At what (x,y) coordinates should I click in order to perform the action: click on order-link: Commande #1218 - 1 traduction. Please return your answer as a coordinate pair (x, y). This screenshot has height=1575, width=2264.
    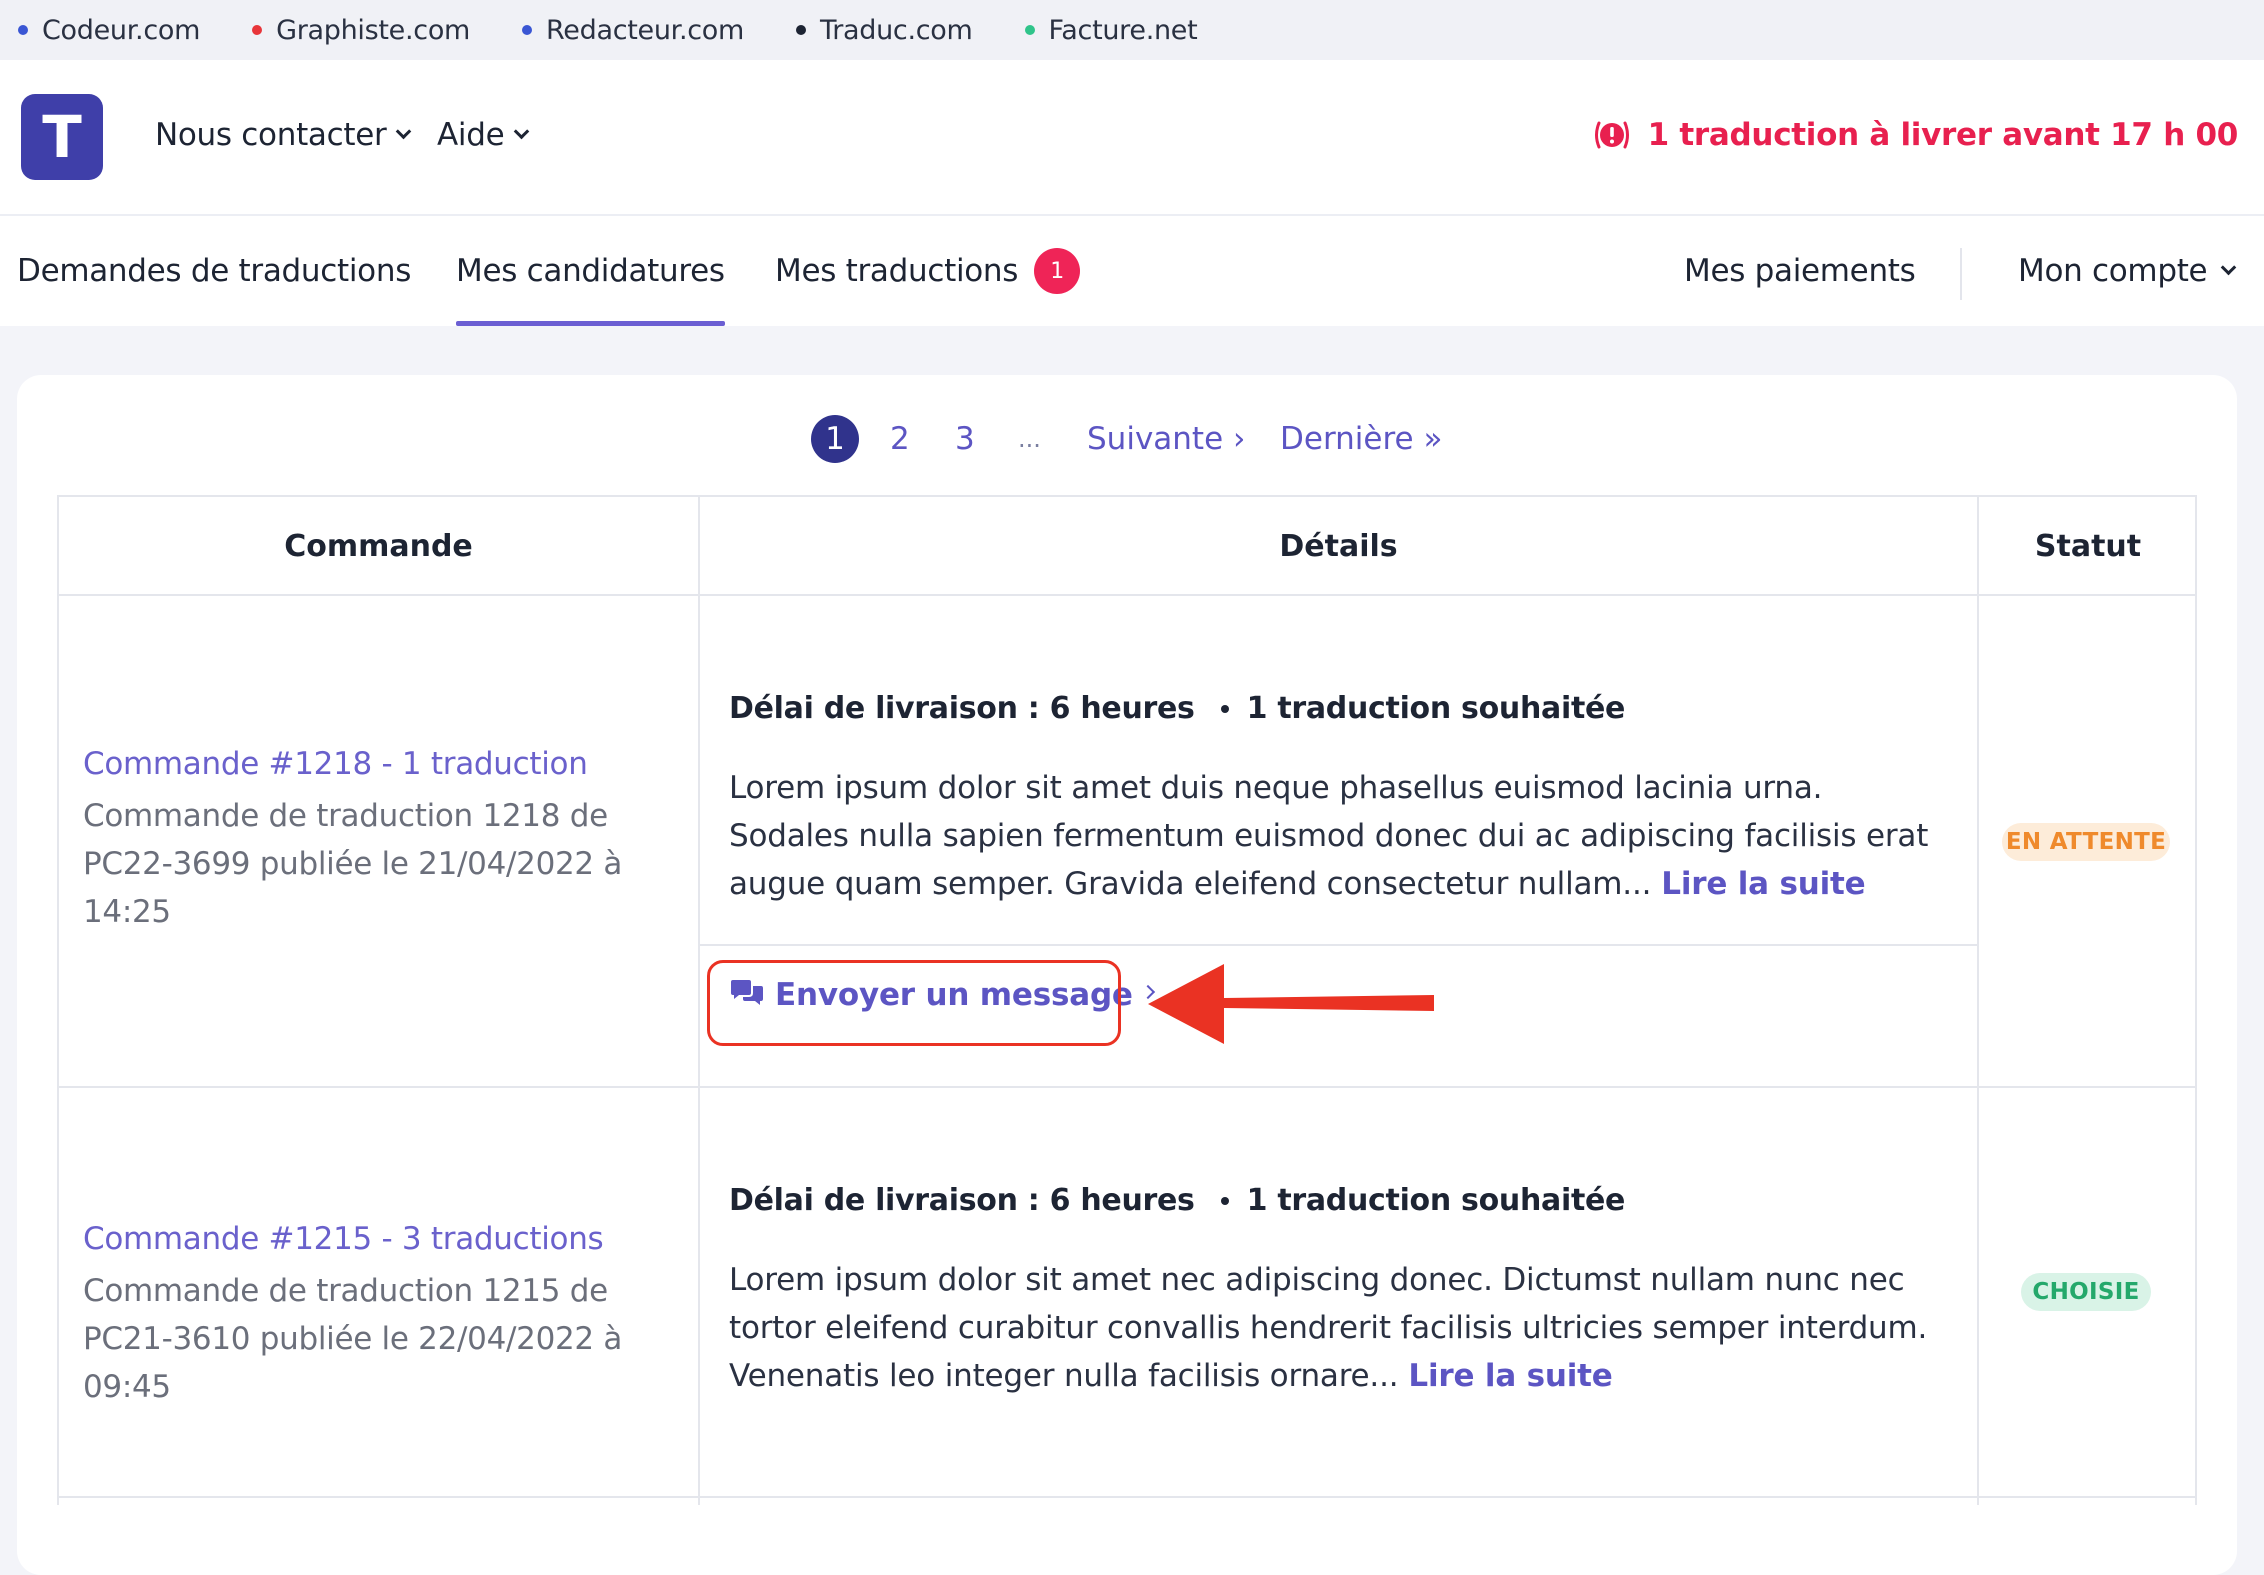
    Looking at the image, I should click on (335, 764).